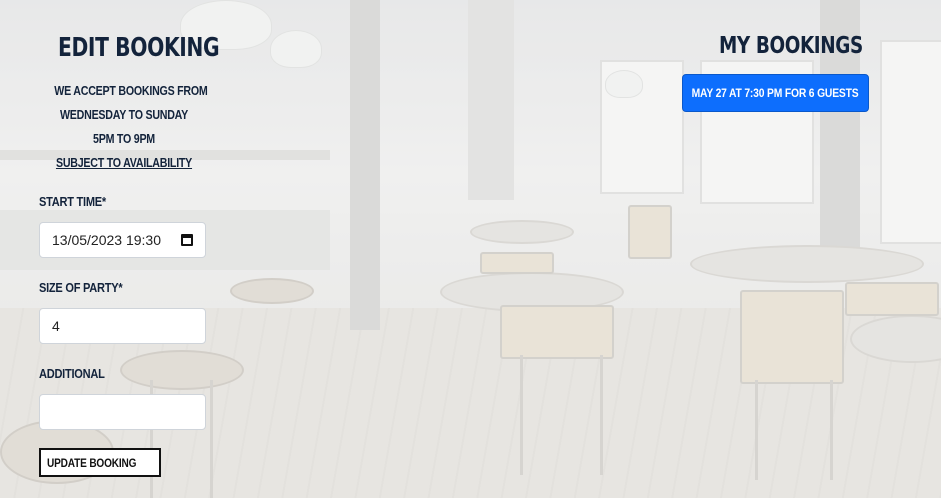 Image resolution: width=941 pixels, height=498 pixels. I want to click on availability-link: Subject to availability, so click(123, 163).